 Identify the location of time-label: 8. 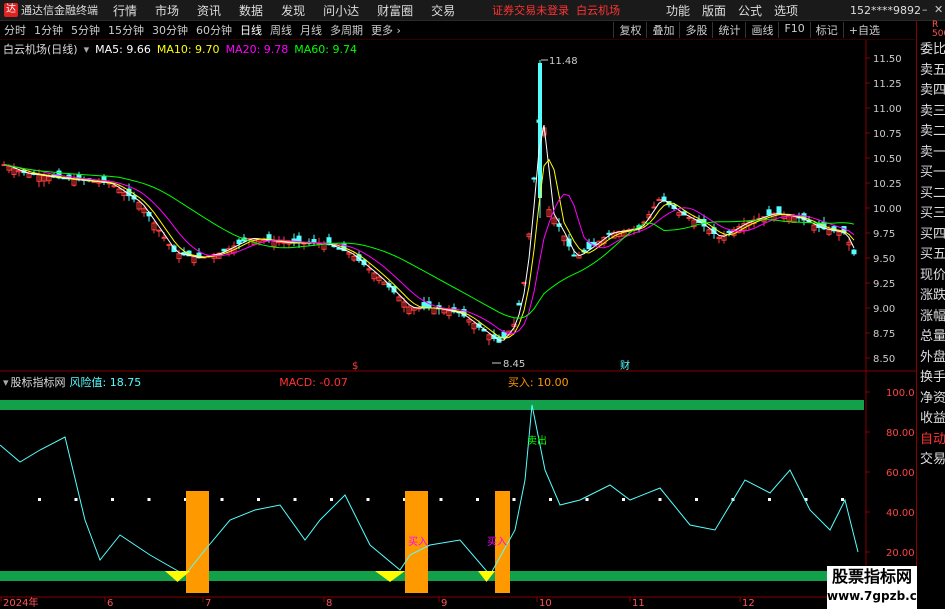
(329, 603).